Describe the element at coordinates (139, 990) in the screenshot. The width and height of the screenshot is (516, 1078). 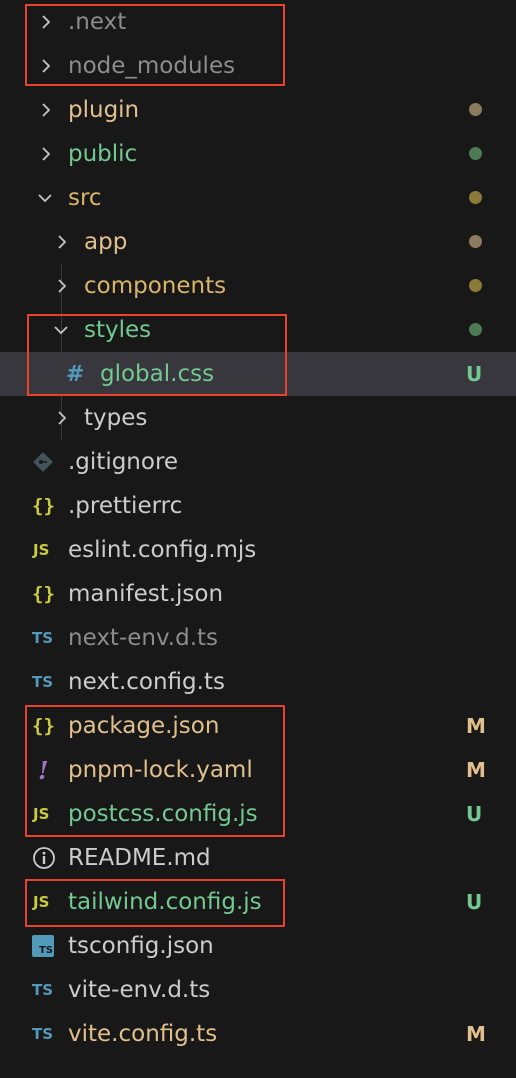
I see `tree-item-label: vite-env.d.ts` at that location.